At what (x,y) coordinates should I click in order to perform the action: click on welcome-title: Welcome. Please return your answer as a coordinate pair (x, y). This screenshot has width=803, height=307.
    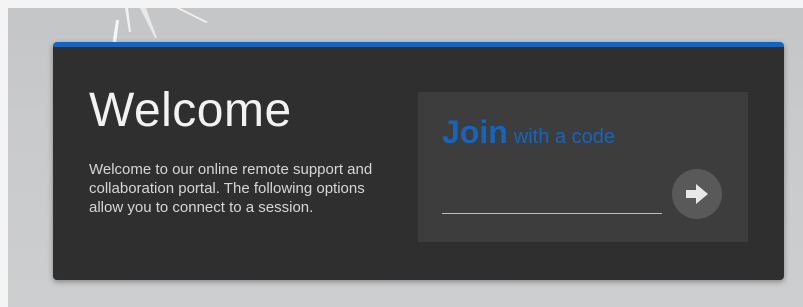
    Looking at the image, I should click on (190, 110).